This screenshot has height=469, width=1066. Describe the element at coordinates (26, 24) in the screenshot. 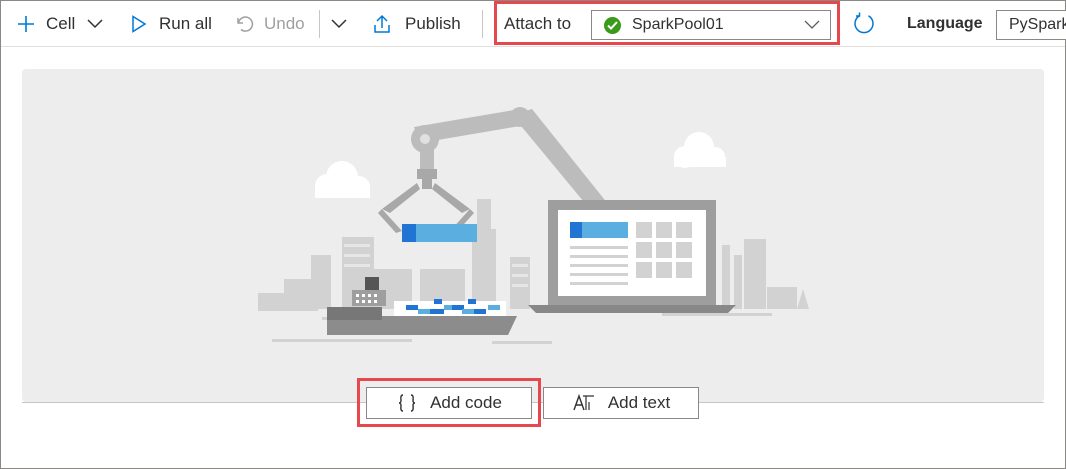

I see `plus-icon` at that location.